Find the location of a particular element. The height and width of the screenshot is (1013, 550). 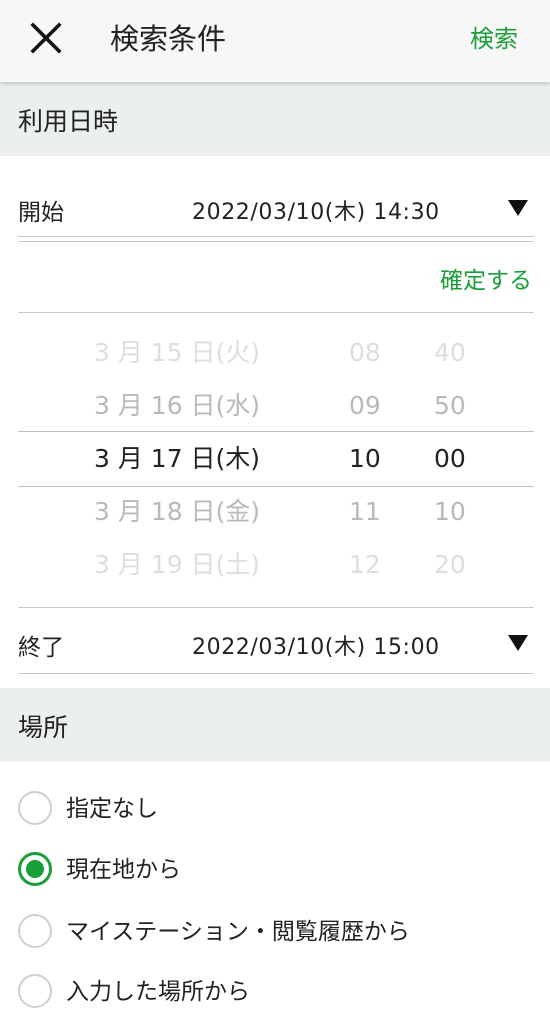

picker-date: 3 月 17 日(木) is located at coordinates (177, 458).